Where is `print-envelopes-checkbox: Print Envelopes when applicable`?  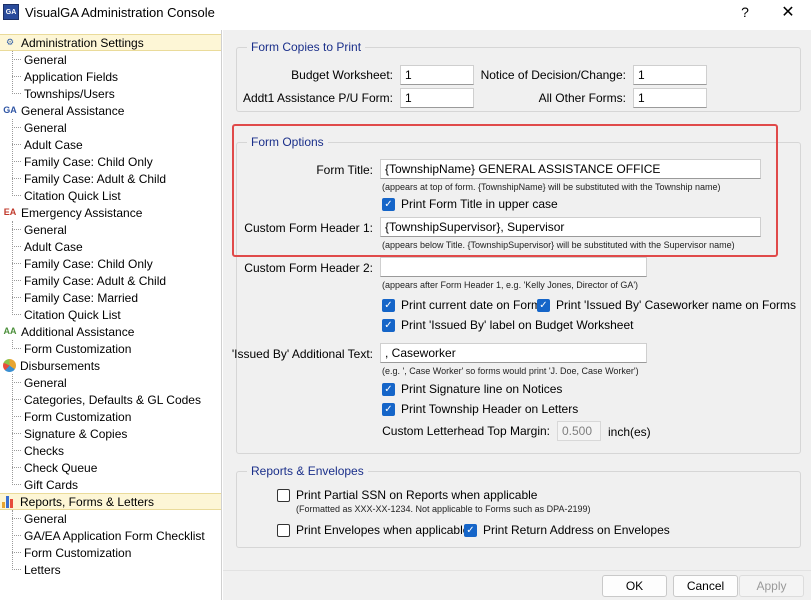
print-envelopes-checkbox: Print Envelopes when applicable is located at coordinates (373, 530).